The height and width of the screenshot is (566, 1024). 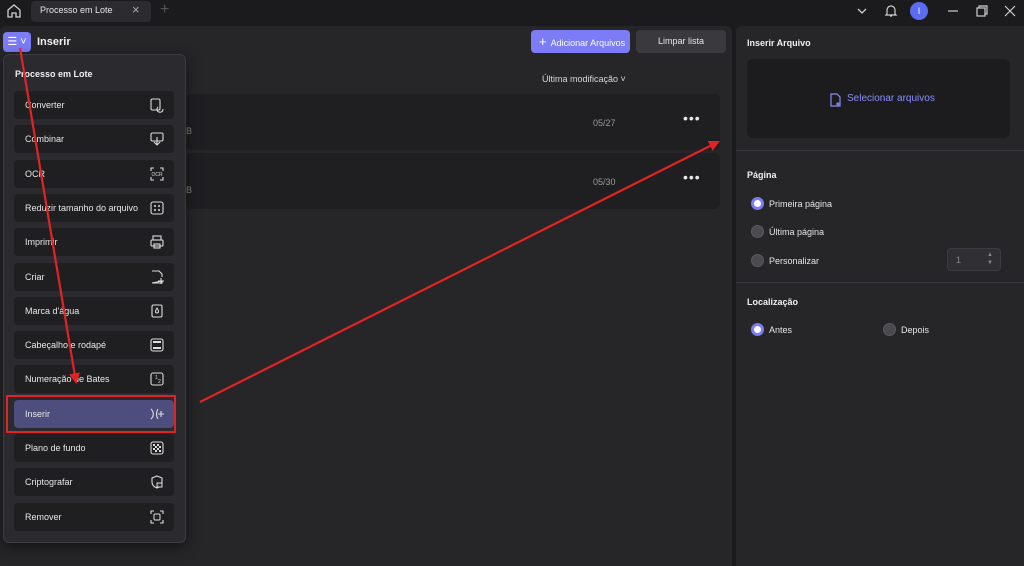 I want to click on radio-after, so click(x=889, y=329).